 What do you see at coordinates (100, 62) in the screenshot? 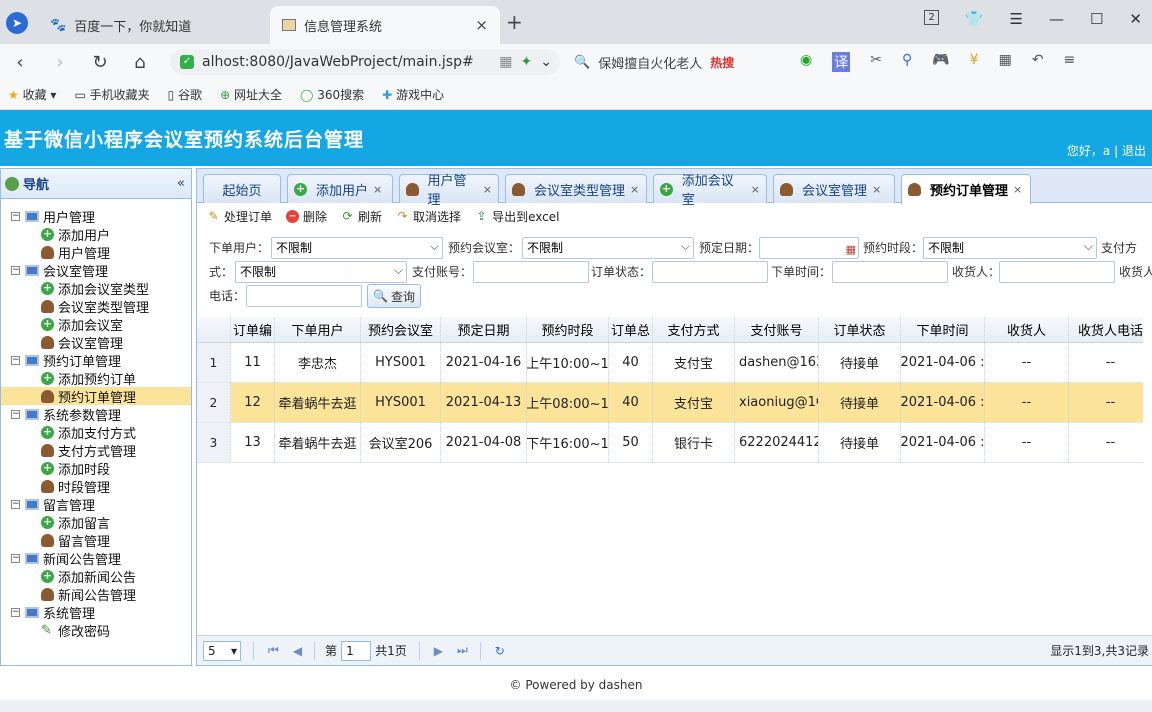
I see `reload-icon: ↻` at bounding box center [100, 62].